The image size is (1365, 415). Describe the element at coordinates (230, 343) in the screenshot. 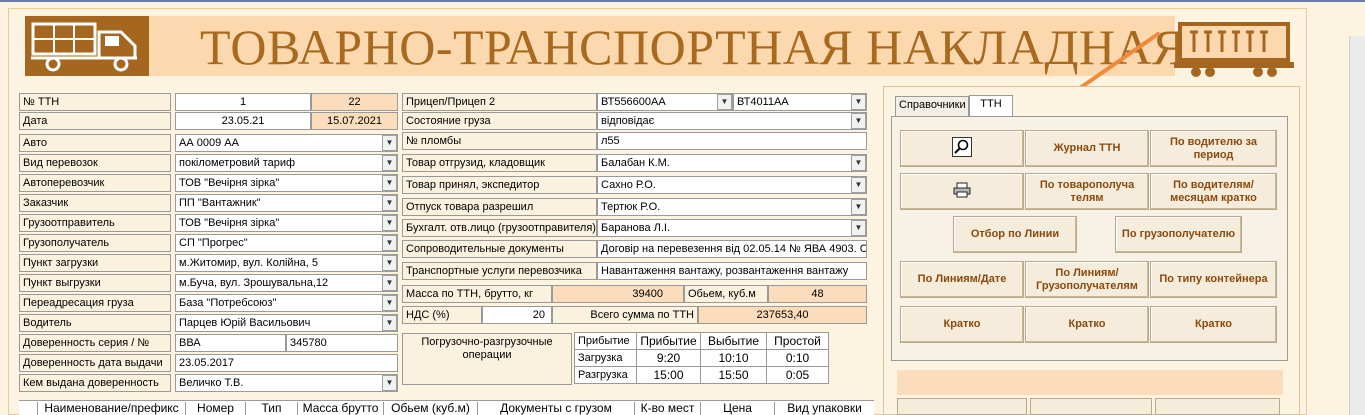

I see `poa-series-field: ВВА` at that location.